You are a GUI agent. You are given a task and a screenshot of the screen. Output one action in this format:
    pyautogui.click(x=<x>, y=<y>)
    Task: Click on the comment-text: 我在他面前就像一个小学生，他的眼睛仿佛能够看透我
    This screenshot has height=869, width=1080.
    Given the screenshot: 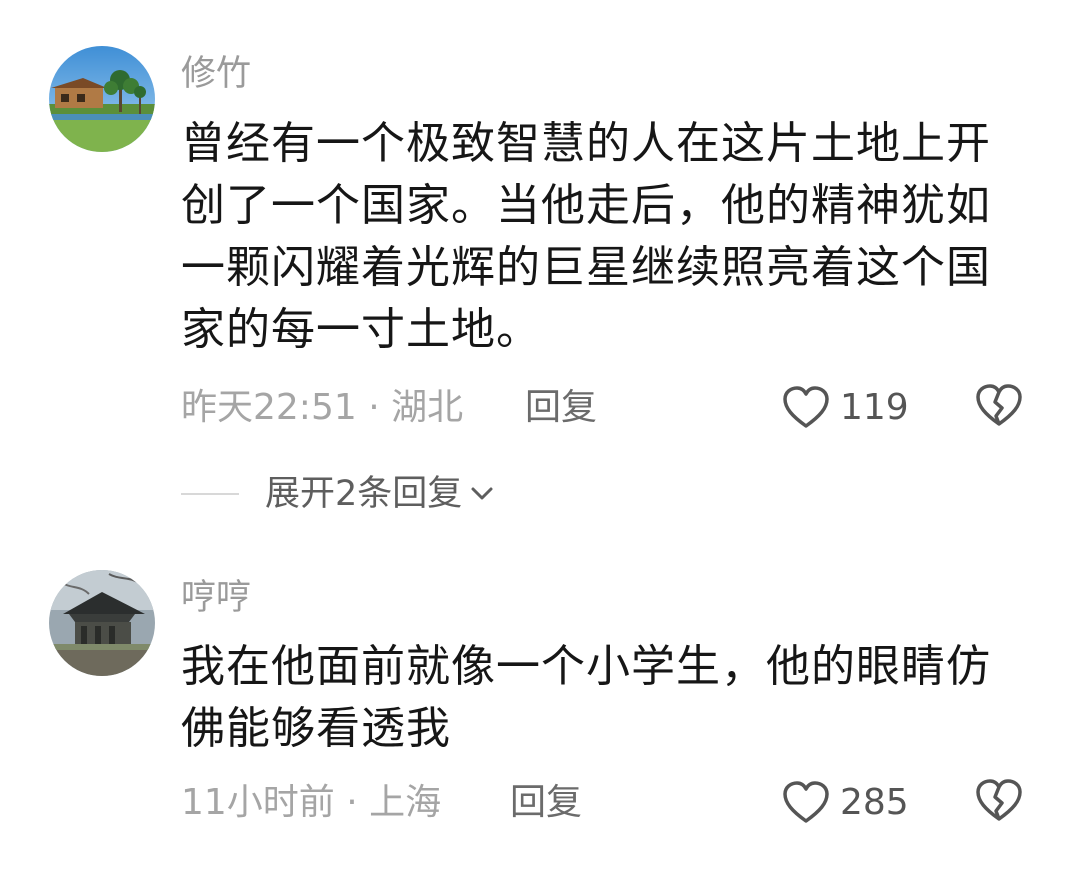 What is the action you would take?
    pyautogui.click(x=586, y=697)
    